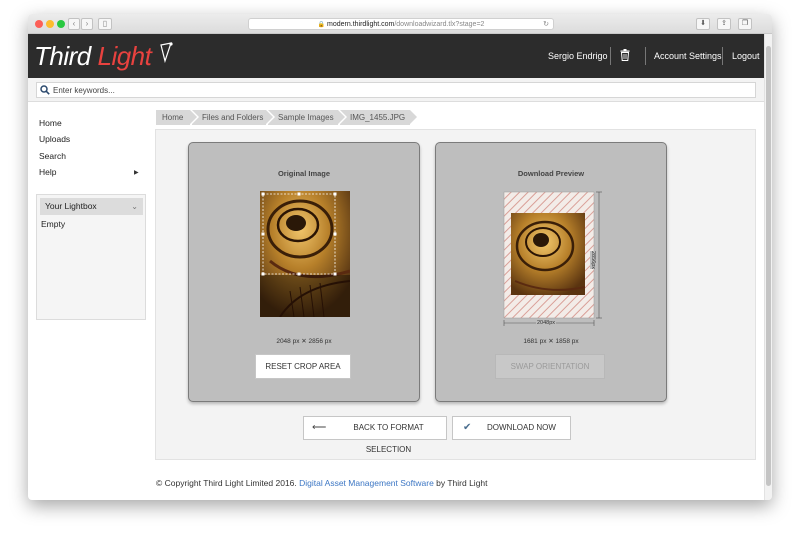 The image size is (800, 539). I want to click on page-scrollbar, so click(768, 267).